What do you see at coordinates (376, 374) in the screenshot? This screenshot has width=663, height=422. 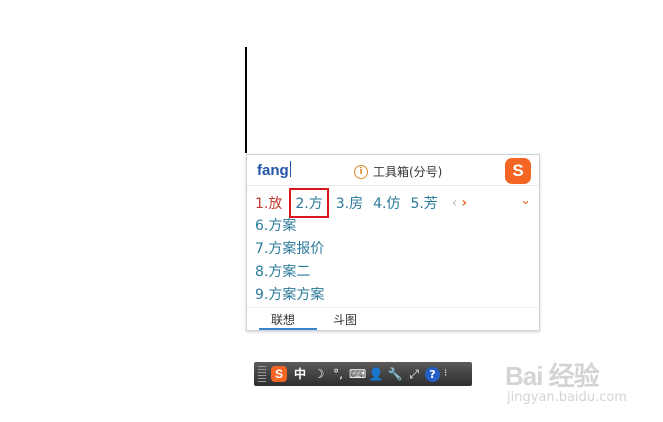 I see `user-icon: 👤` at bounding box center [376, 374].